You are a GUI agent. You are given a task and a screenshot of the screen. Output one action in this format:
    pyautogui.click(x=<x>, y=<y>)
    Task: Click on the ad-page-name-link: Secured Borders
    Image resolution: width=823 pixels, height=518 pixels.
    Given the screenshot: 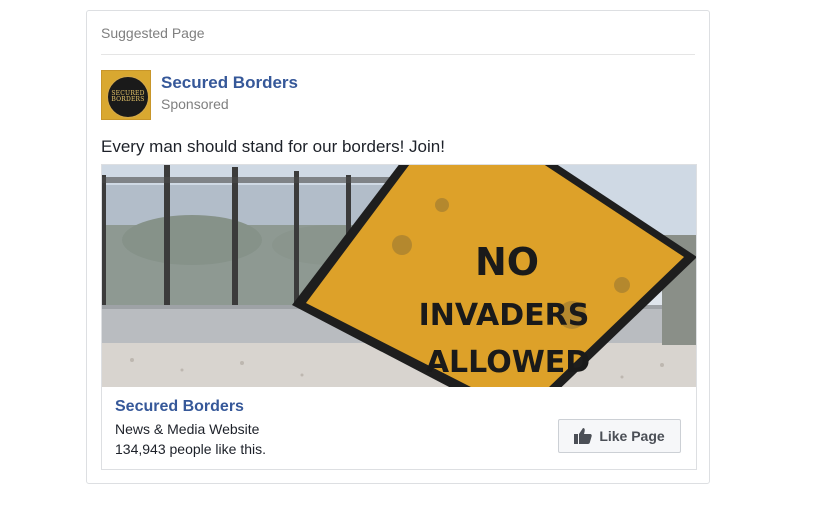 What is the action you would take?
    pyautogui.click(x=179, y=407)
    